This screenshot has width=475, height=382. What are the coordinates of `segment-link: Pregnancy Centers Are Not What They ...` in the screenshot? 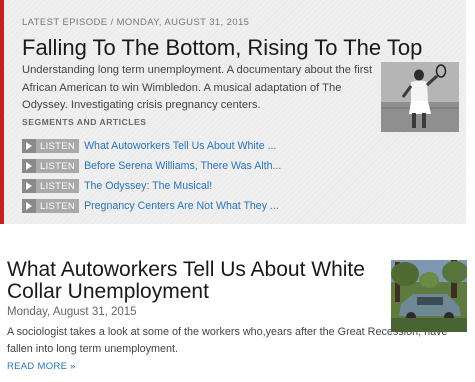 It's located at (181, 206).